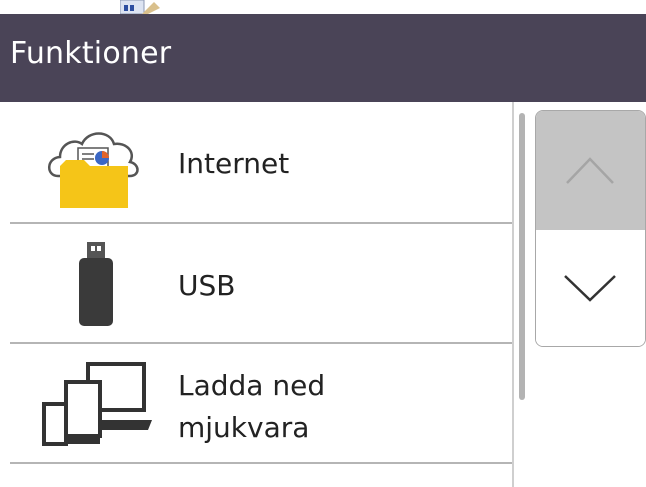 This screenshot has height=487, width=646. Describe the element at coordinates (91, 53) in the screenshot. I see `page-title: Funktioner` at that location.